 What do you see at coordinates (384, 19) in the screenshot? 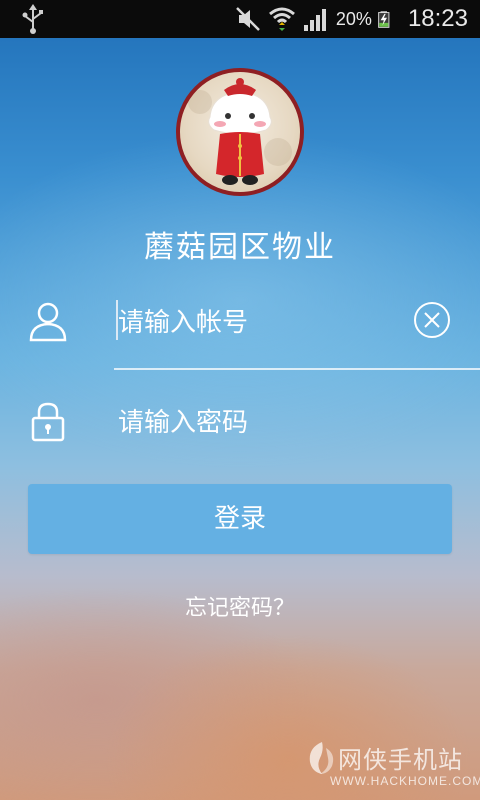
I see `battery-charging-icon` at bounding box center [384, 19].